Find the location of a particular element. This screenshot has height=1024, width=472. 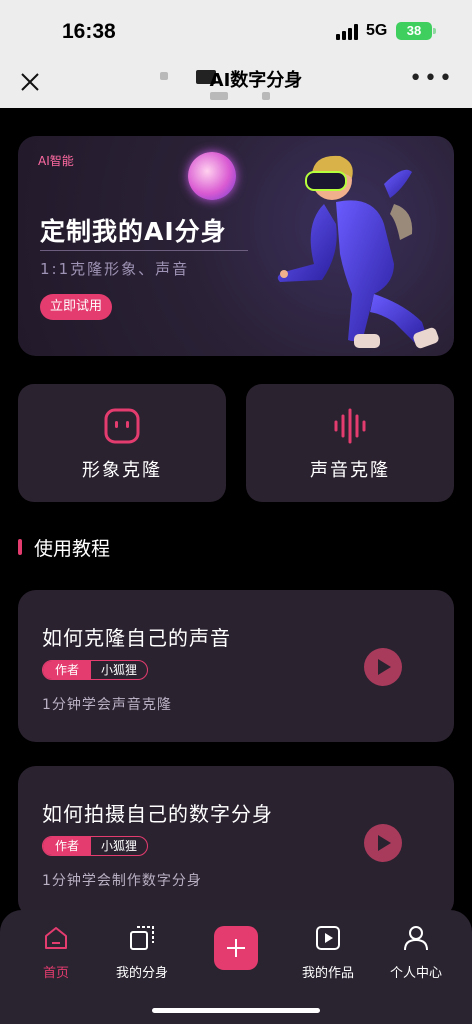

battery-level: 38 is located at coordinates (414, 30).